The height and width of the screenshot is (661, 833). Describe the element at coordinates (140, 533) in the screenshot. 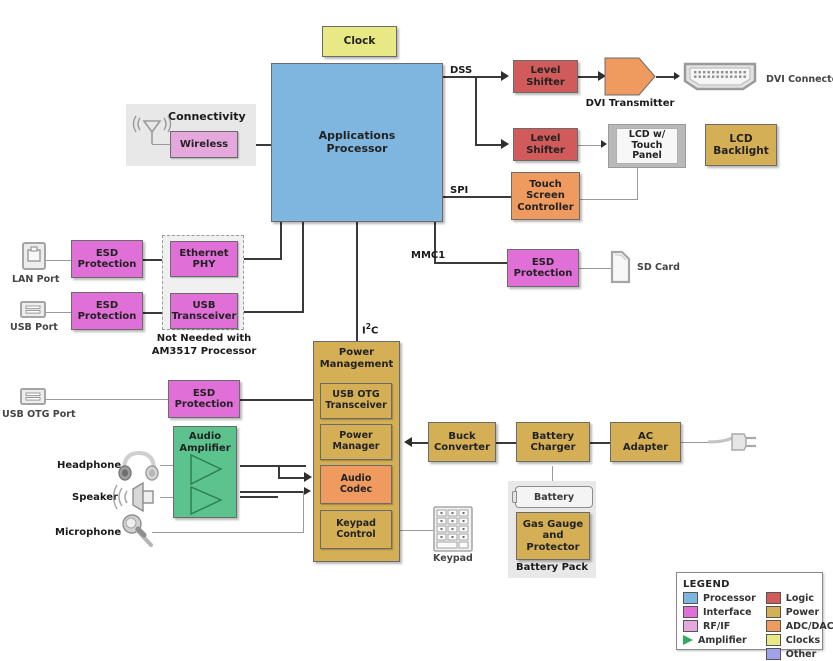

I see `microphone-icon` at that location.